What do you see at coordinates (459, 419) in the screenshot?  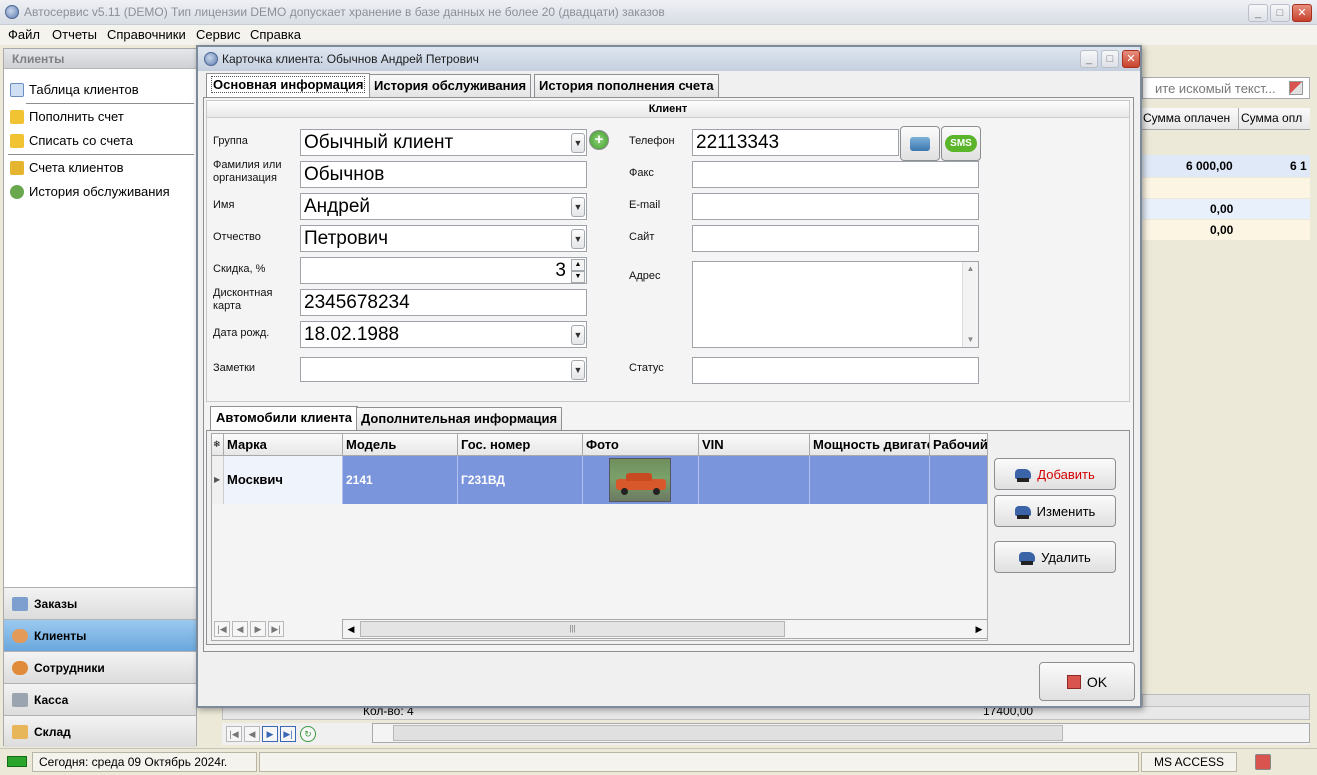 I see `tab-additional-info: Дополнительная информация` at bounding box center [459, 419].